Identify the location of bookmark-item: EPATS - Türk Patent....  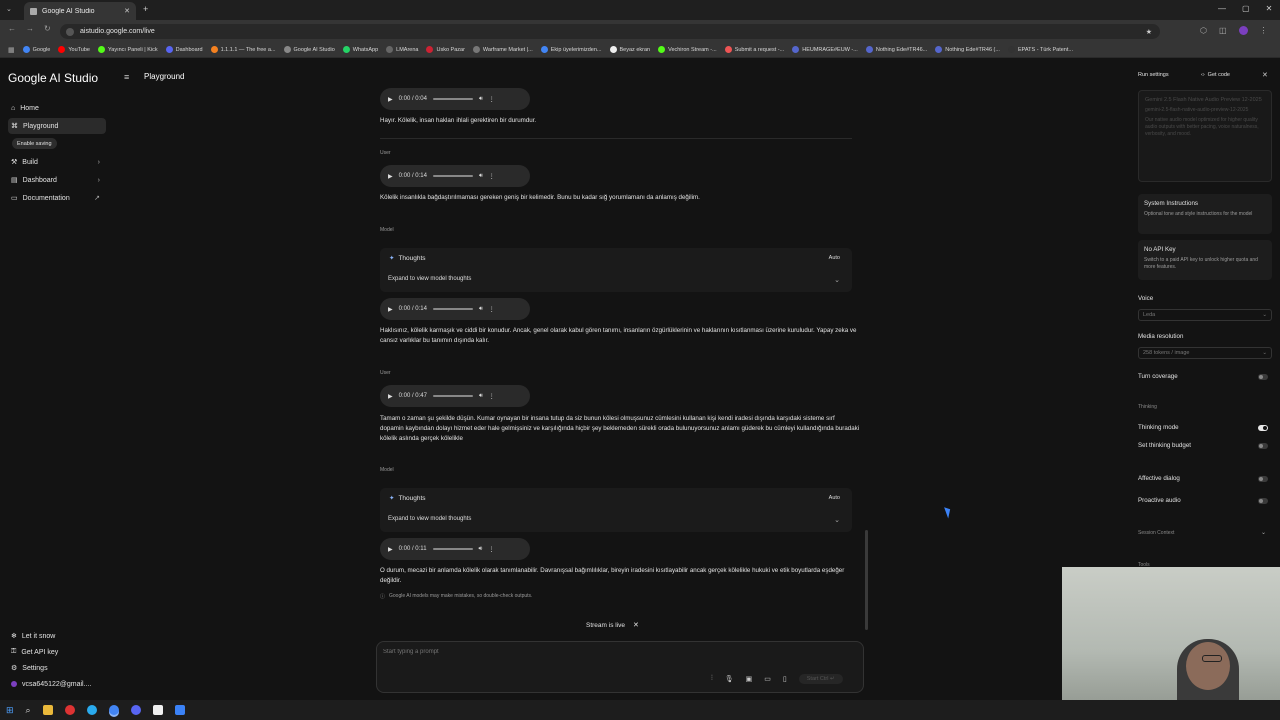
(1040, 49).